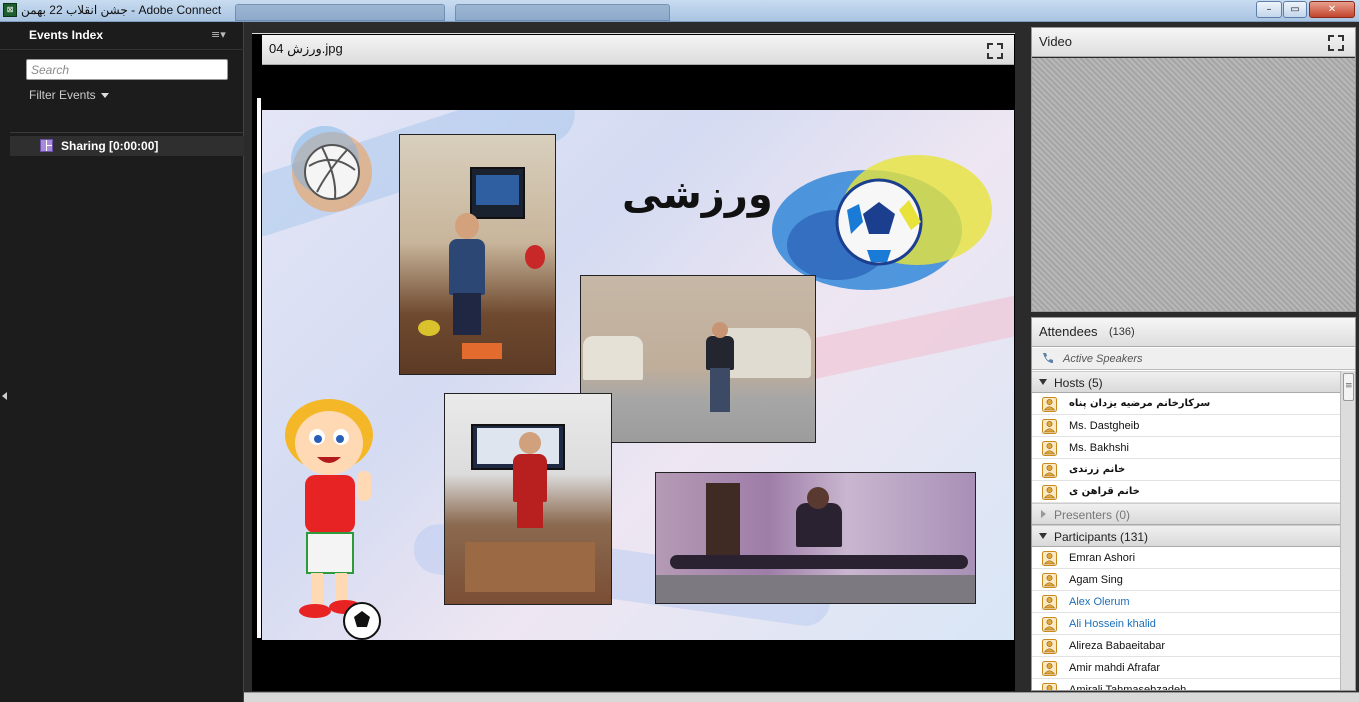  I want to click on attendee-name: سرکارخانم مرضیه یزدان پناه, so click(1140, 403).